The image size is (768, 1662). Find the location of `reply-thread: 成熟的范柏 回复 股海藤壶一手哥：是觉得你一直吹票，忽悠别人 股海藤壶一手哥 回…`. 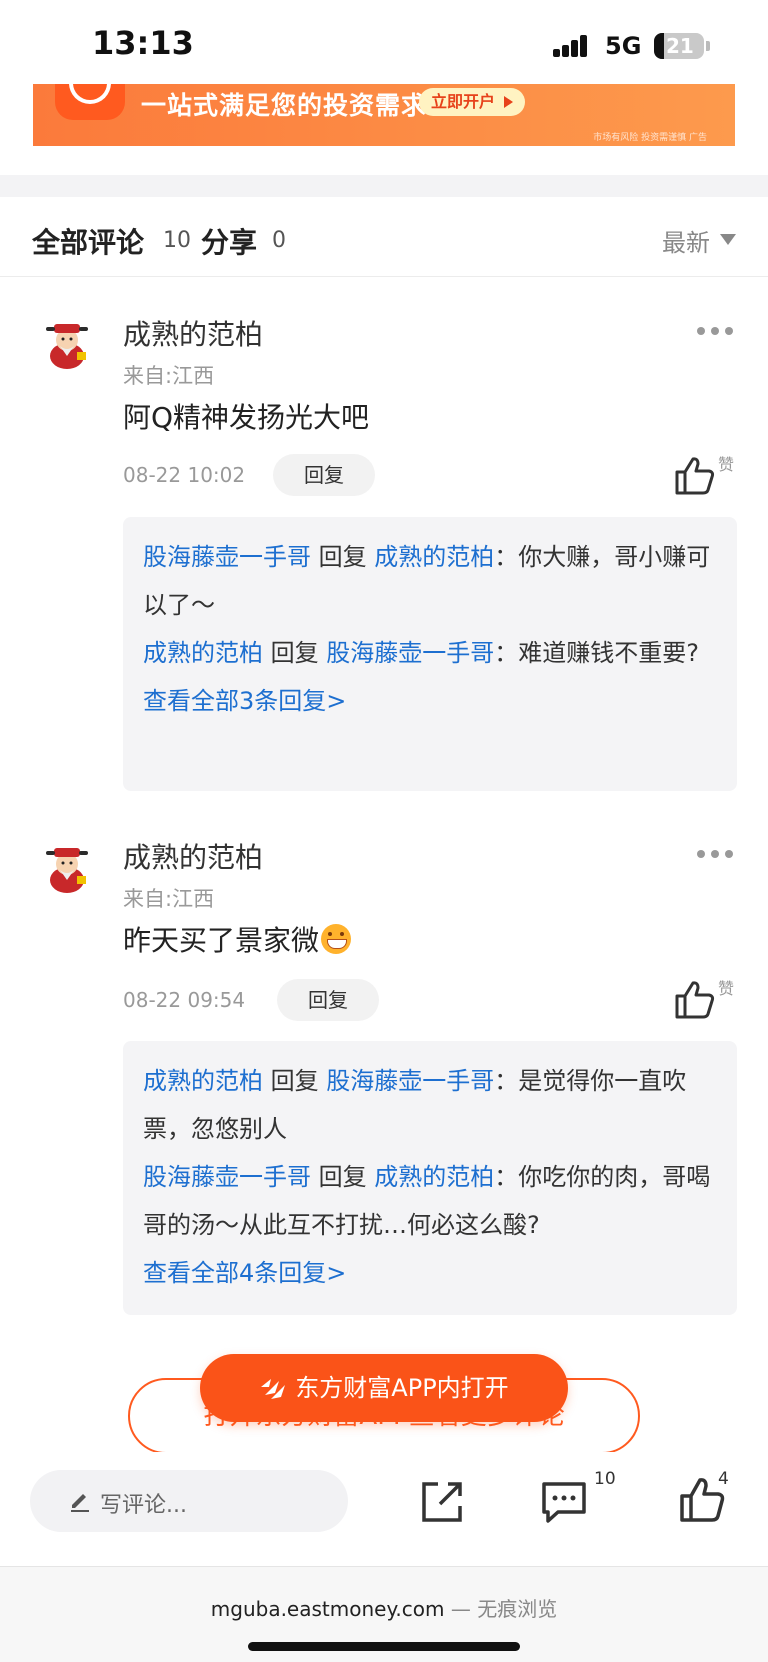

reply-thread: 成熟的范柏 回复 股海藤壶一手哥：是觉得你一直吹票，忽悠别人 股海藤壶一手哥 回… is located at coordinates (430, 1178).